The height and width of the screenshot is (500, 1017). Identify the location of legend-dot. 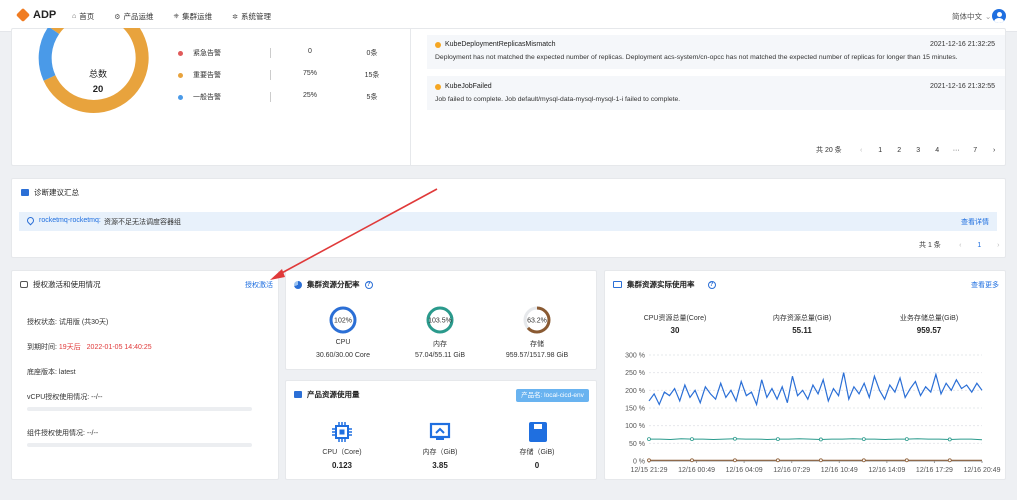
(180, 53).